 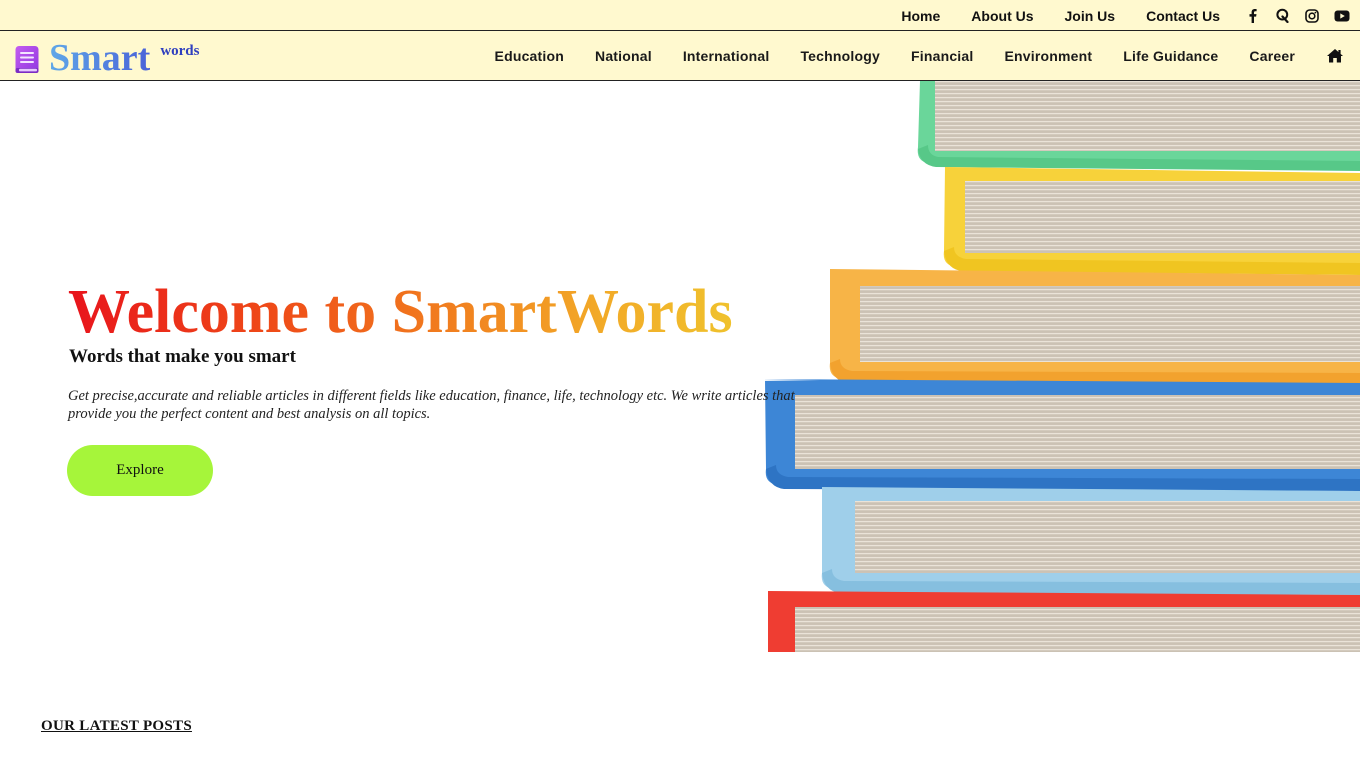 What do you see at coordinates (1002, 16) in the screenshot?
I see `top-link-about-us: About Us` at bounding box center [1002, 16].